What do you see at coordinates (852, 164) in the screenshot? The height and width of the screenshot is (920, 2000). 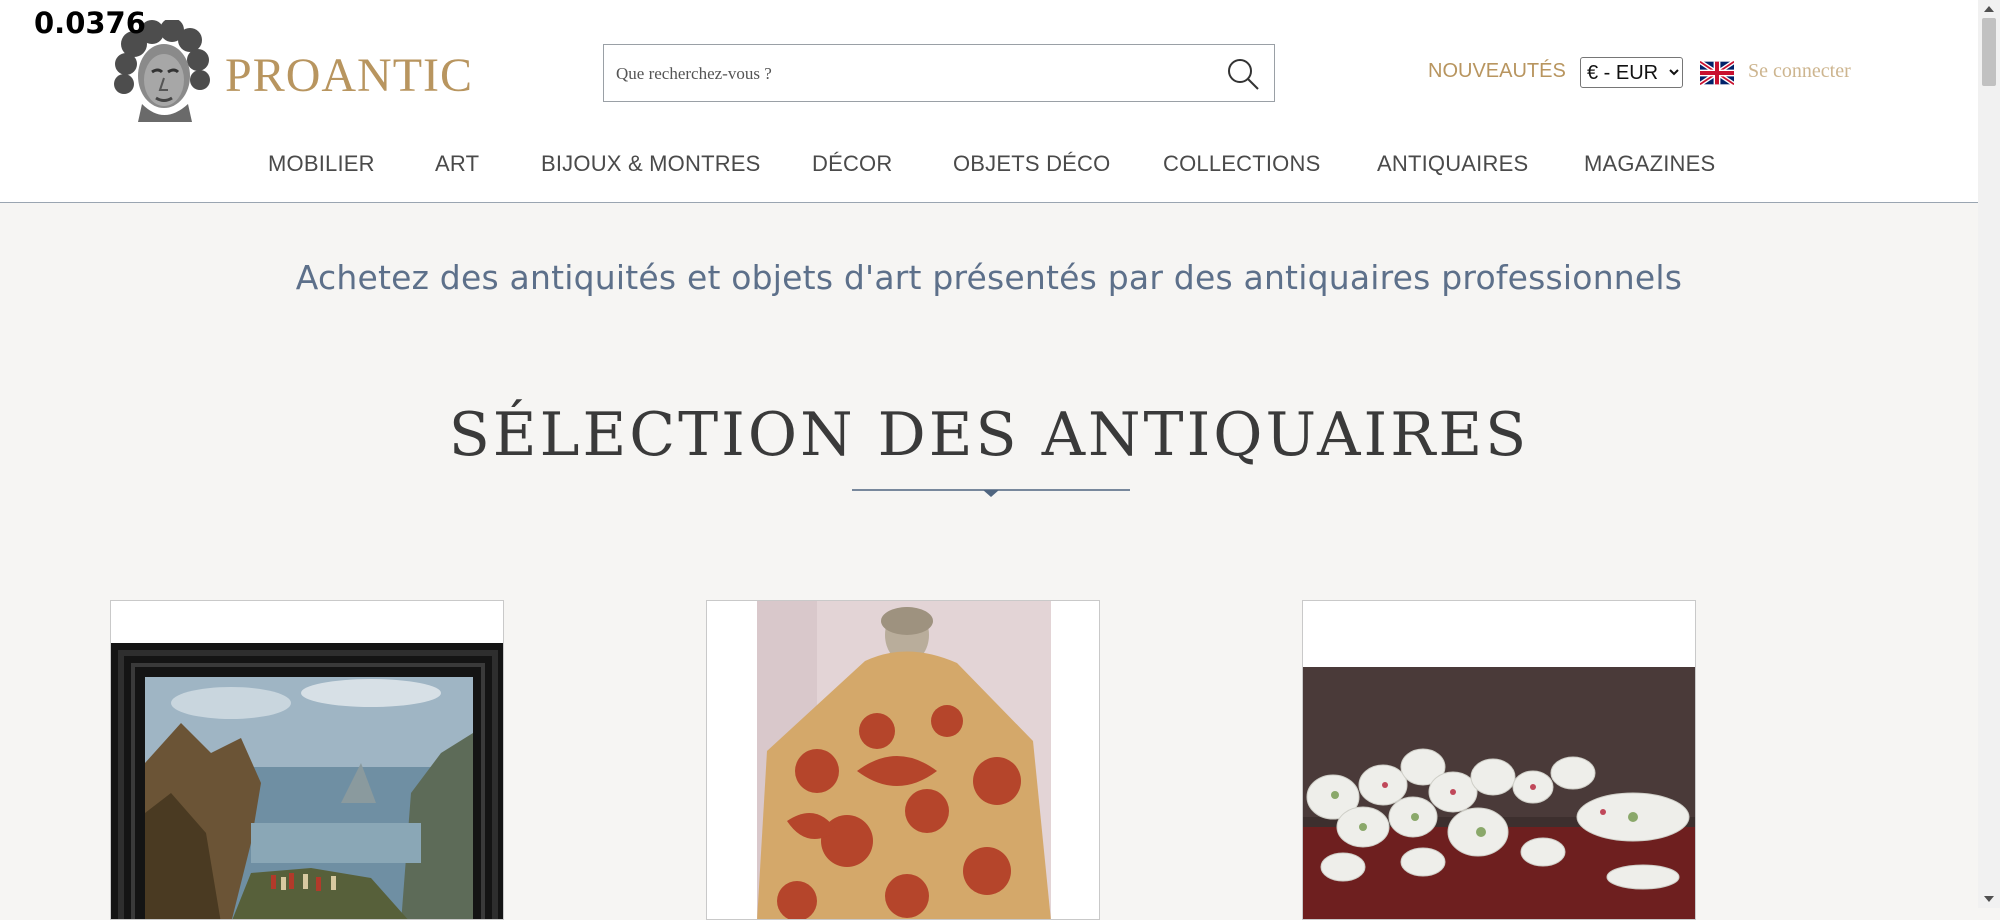 I see `nav-item-decor: DÉCOR` at bounding box center [852, 164].